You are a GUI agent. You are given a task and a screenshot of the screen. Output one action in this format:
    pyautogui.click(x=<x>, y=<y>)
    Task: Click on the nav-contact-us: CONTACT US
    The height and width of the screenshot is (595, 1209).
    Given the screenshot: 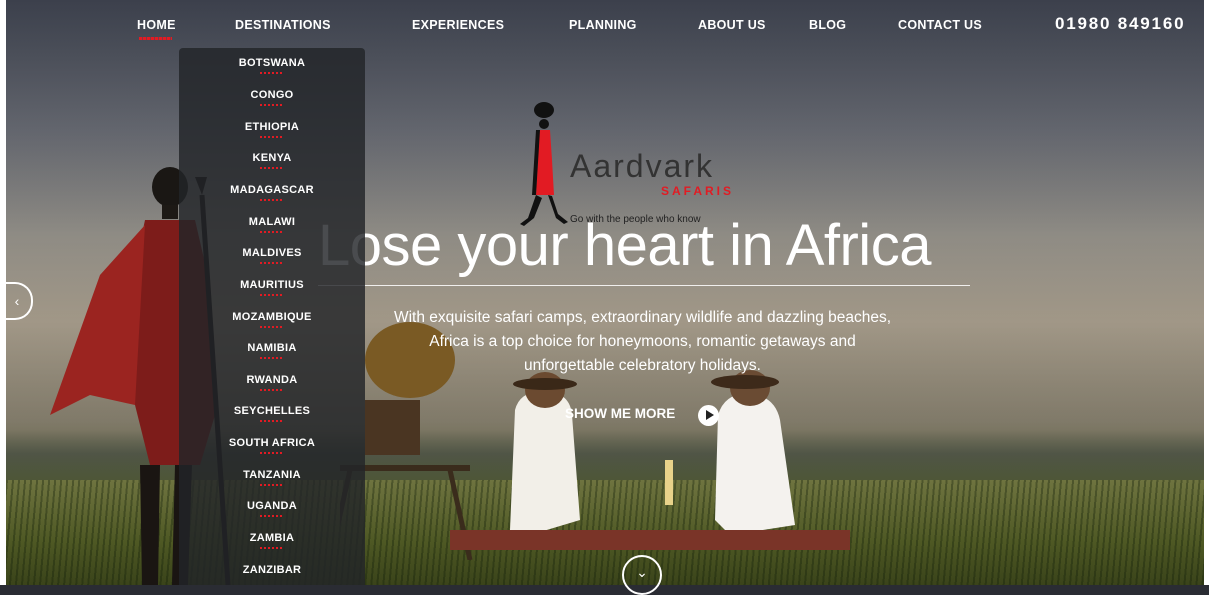 What is the action you would take?
    pyautogui.click(x=940, y=25)
    